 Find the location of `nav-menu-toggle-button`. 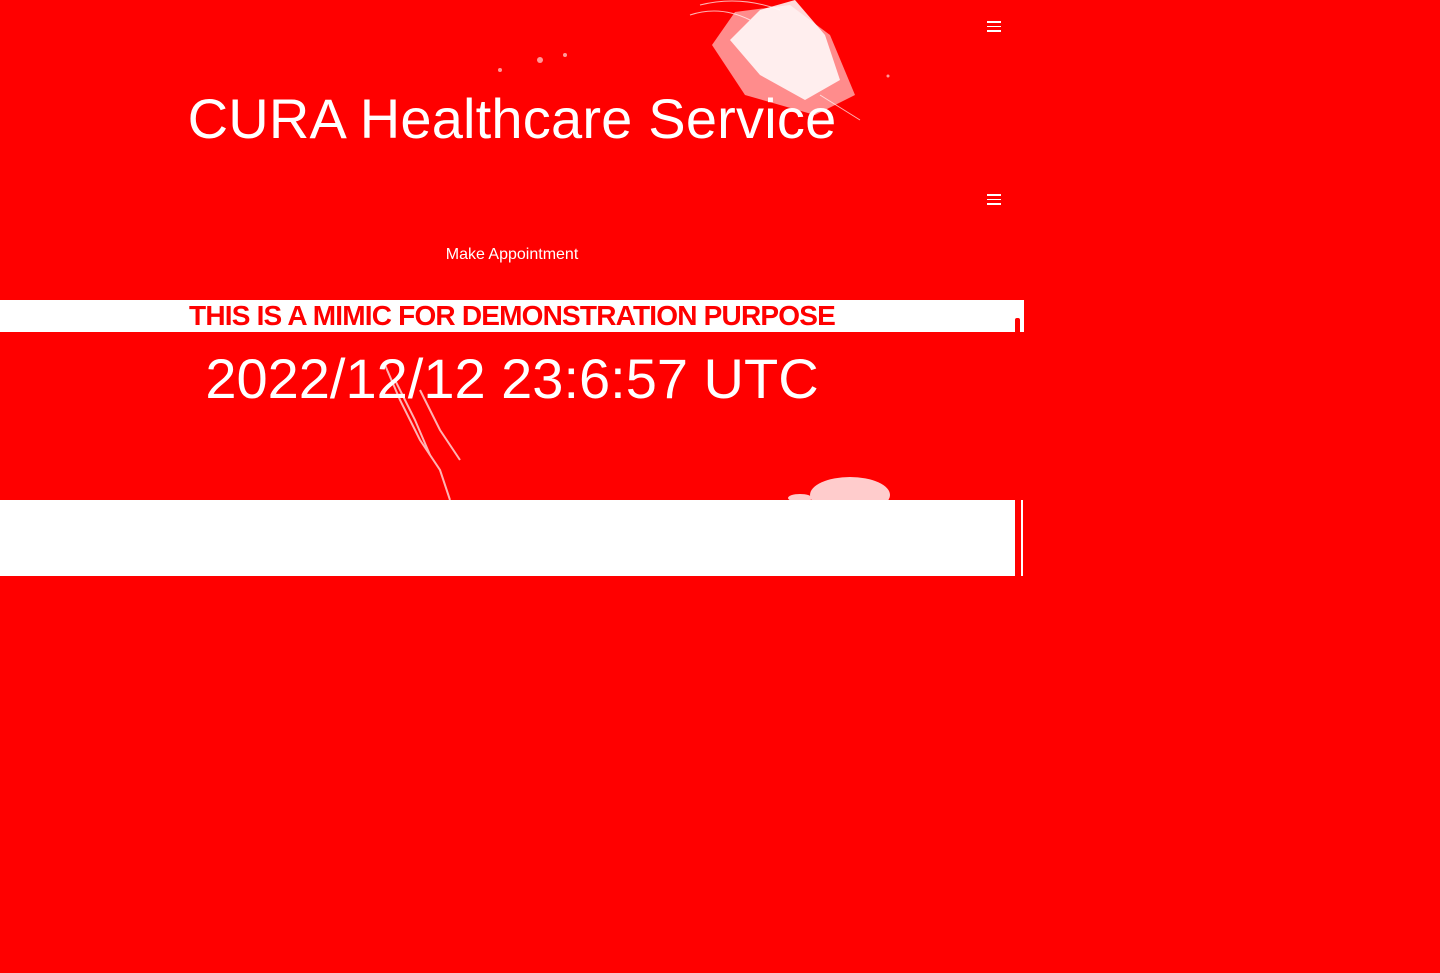

nav-menu-toggle-button is located at coordinates (994, 199).